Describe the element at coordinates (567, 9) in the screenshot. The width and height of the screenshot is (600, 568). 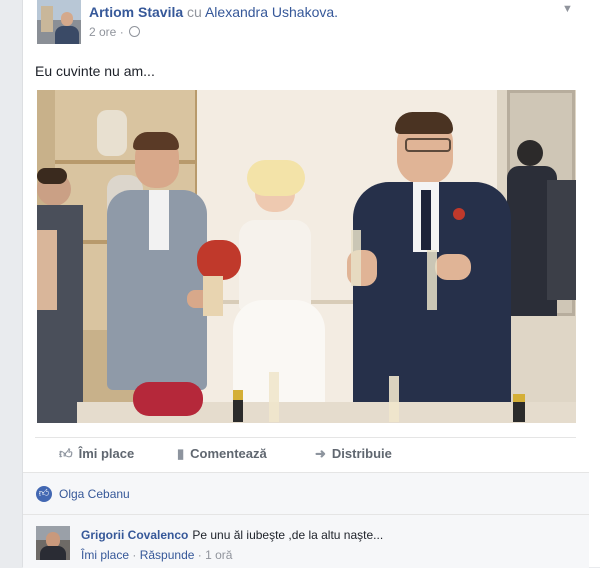
I see `chevron-down-icon: ▼` at that location.